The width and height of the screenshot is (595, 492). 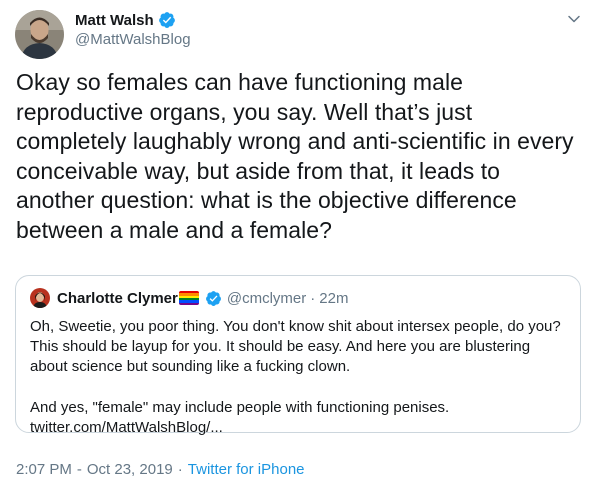 I want to click on tweet-date: Oct 23, 2019, so click(x=130, y=469).